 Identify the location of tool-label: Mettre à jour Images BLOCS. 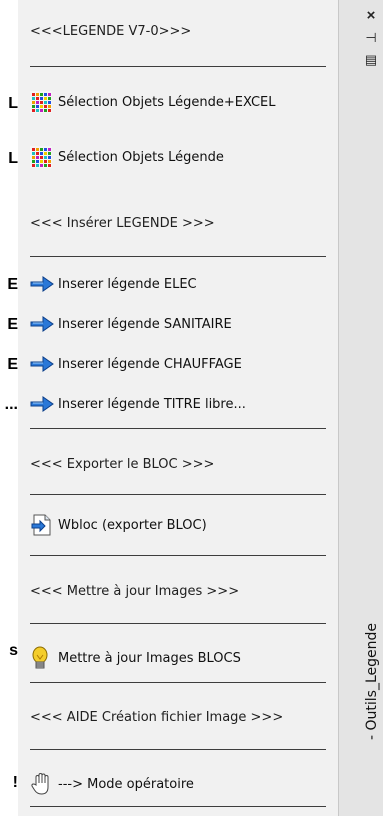
(149, 658).